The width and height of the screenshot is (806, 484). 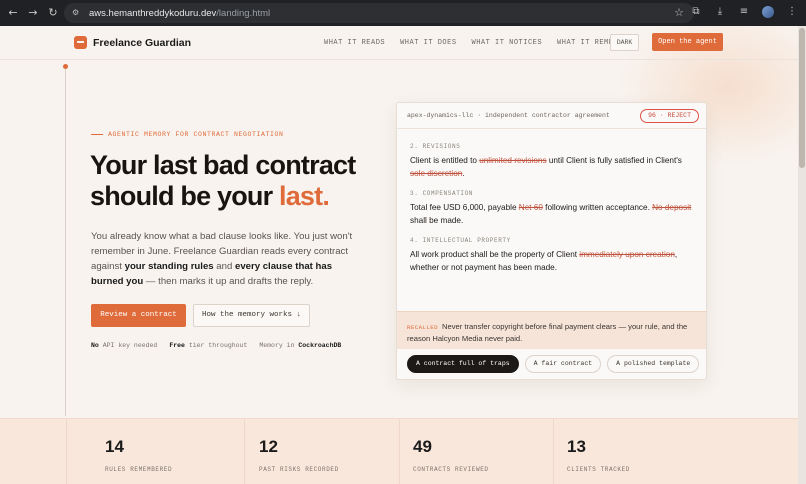 What do you see at coordinates (672, 207) in the screenshot?
I see `flagged-phrase: No deposit` at bounding box center [672, 207].